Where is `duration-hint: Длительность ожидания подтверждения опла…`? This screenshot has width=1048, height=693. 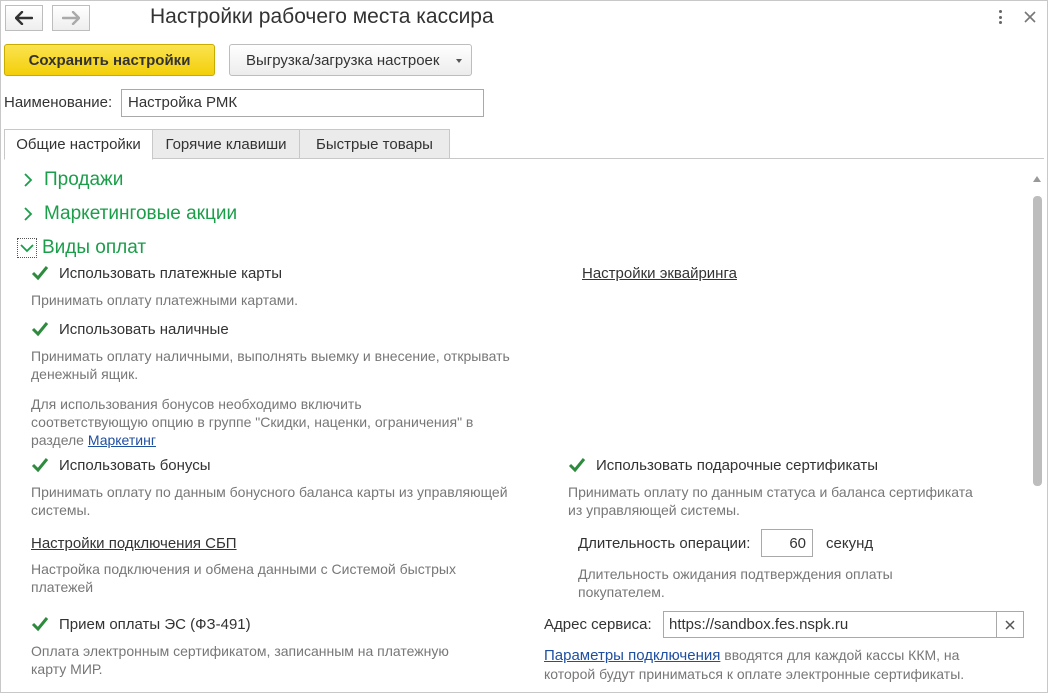
duration-hint: Длительность ожидания подтверждения опла… is located at coordinates (778, 583).